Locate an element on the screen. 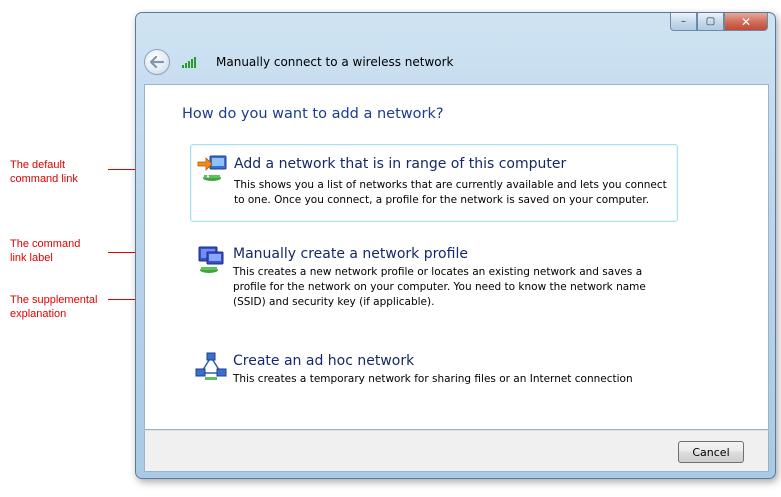  annotation-command-link-label: The command link label is located at coordinates (45, 251).